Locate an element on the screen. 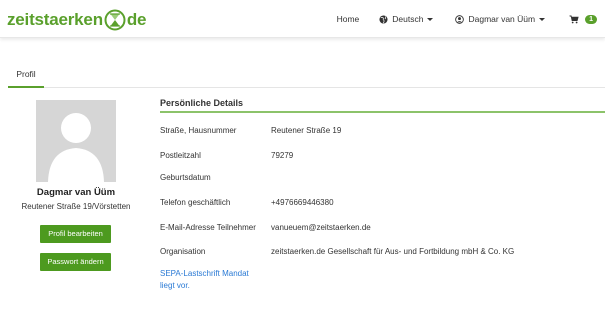 Image resolution: width=605 pixels, height=323 pixels. detail-value-phone: +4976669446380 is located at coordinates (302, 202).